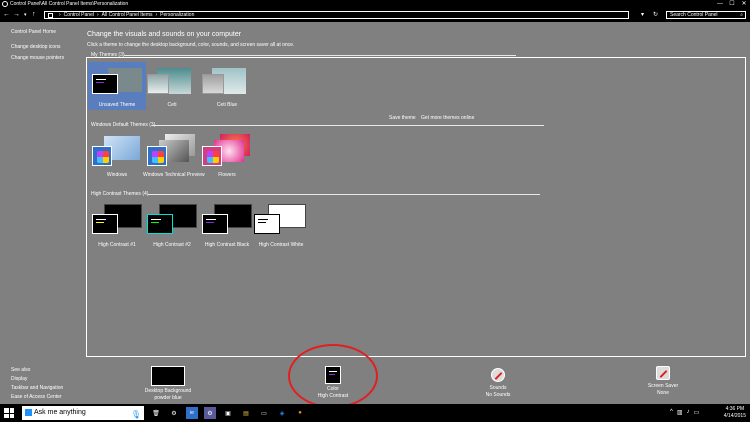 This screenshot has height=422, width=750. I want to click on sounds-setting: Sounds No Sounds, so click(498, 383).